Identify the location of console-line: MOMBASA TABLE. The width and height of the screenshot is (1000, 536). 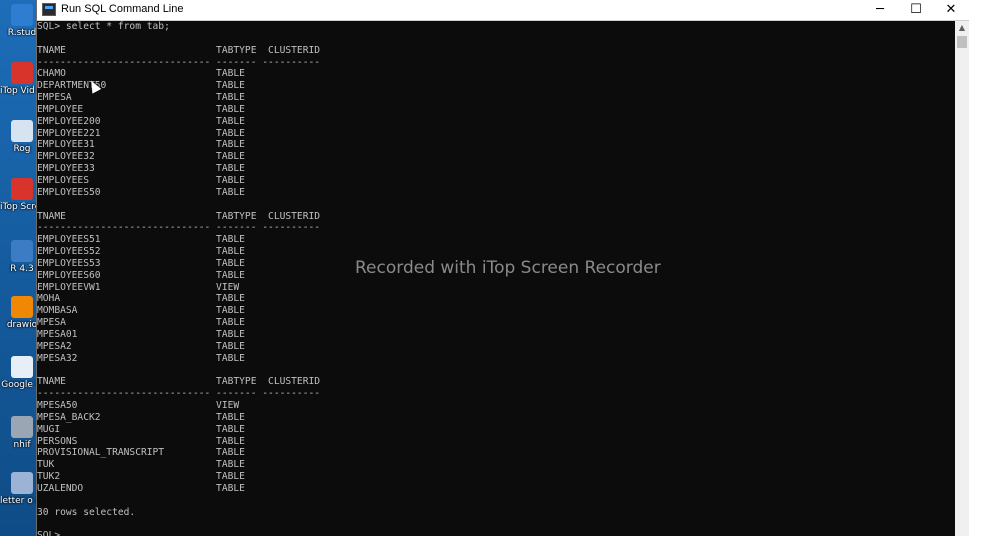
(141, 311).